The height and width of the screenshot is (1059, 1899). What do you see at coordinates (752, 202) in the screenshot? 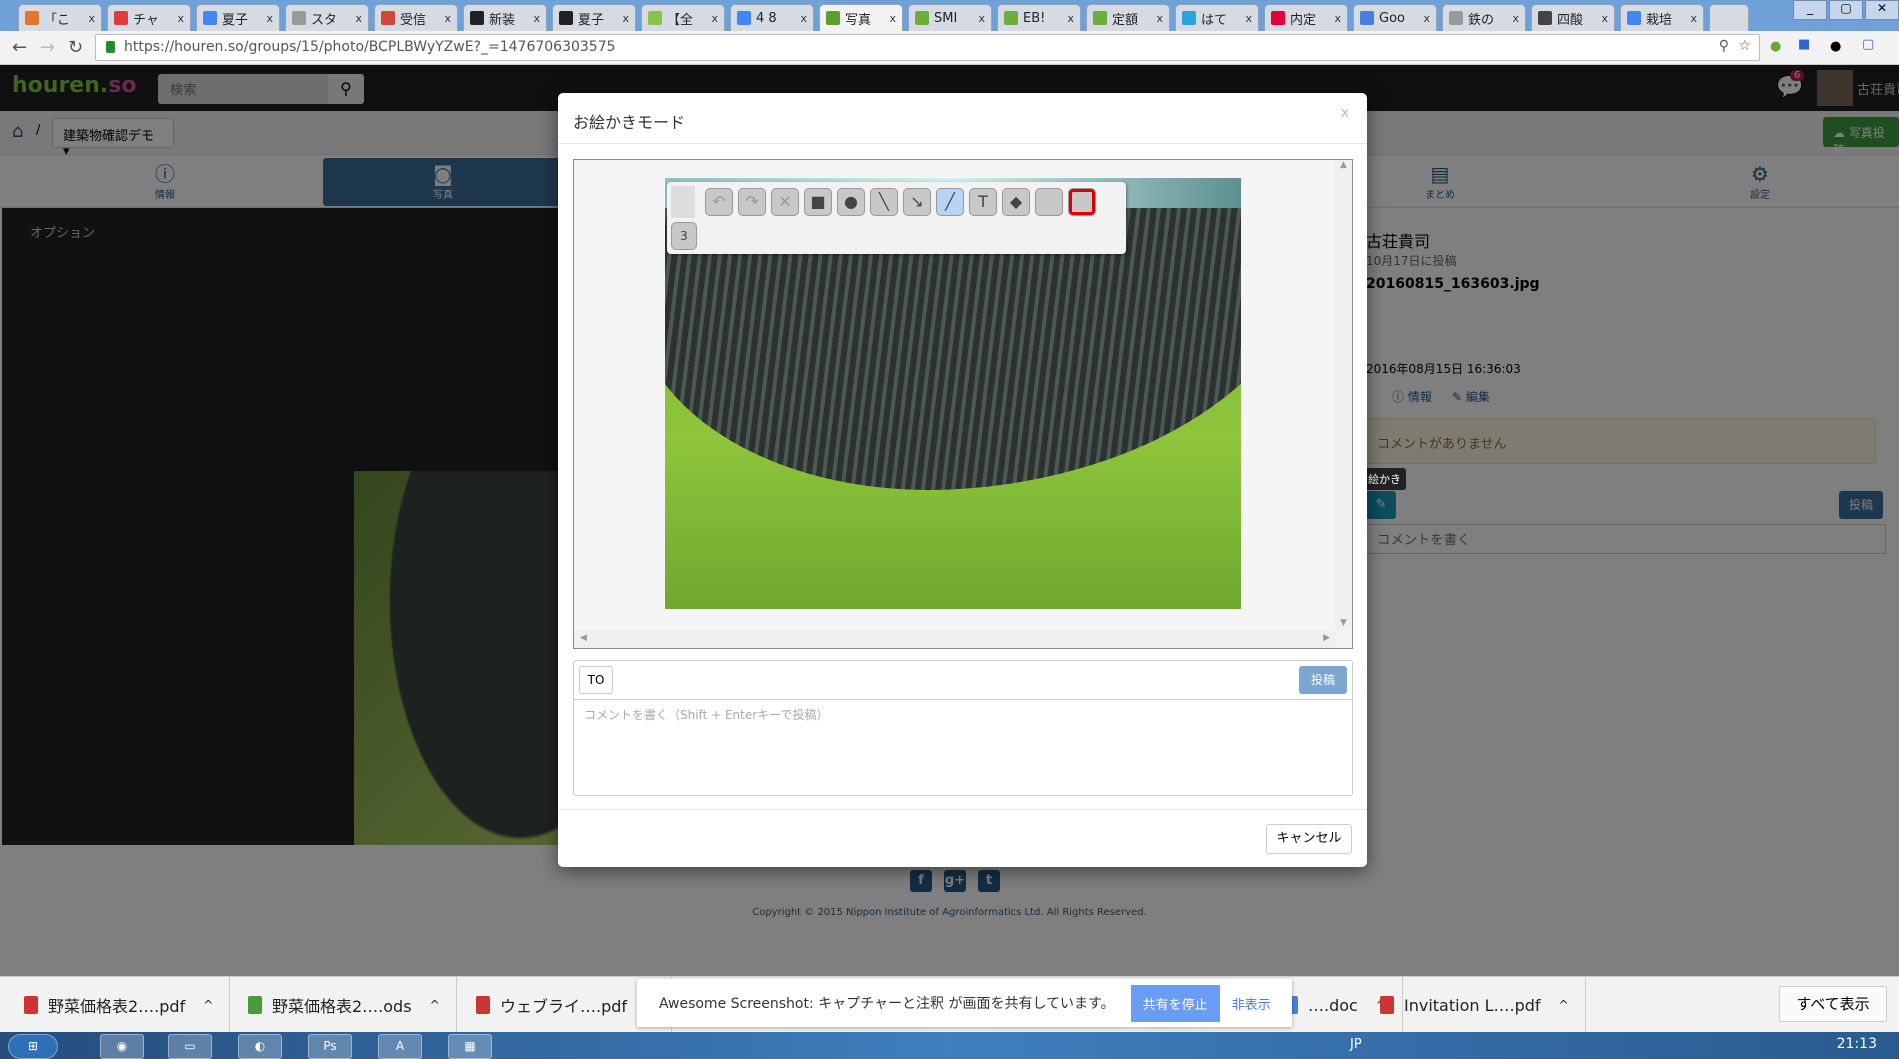
I see `redo-tool-icon: ↷` at bounding box center [752, 202].